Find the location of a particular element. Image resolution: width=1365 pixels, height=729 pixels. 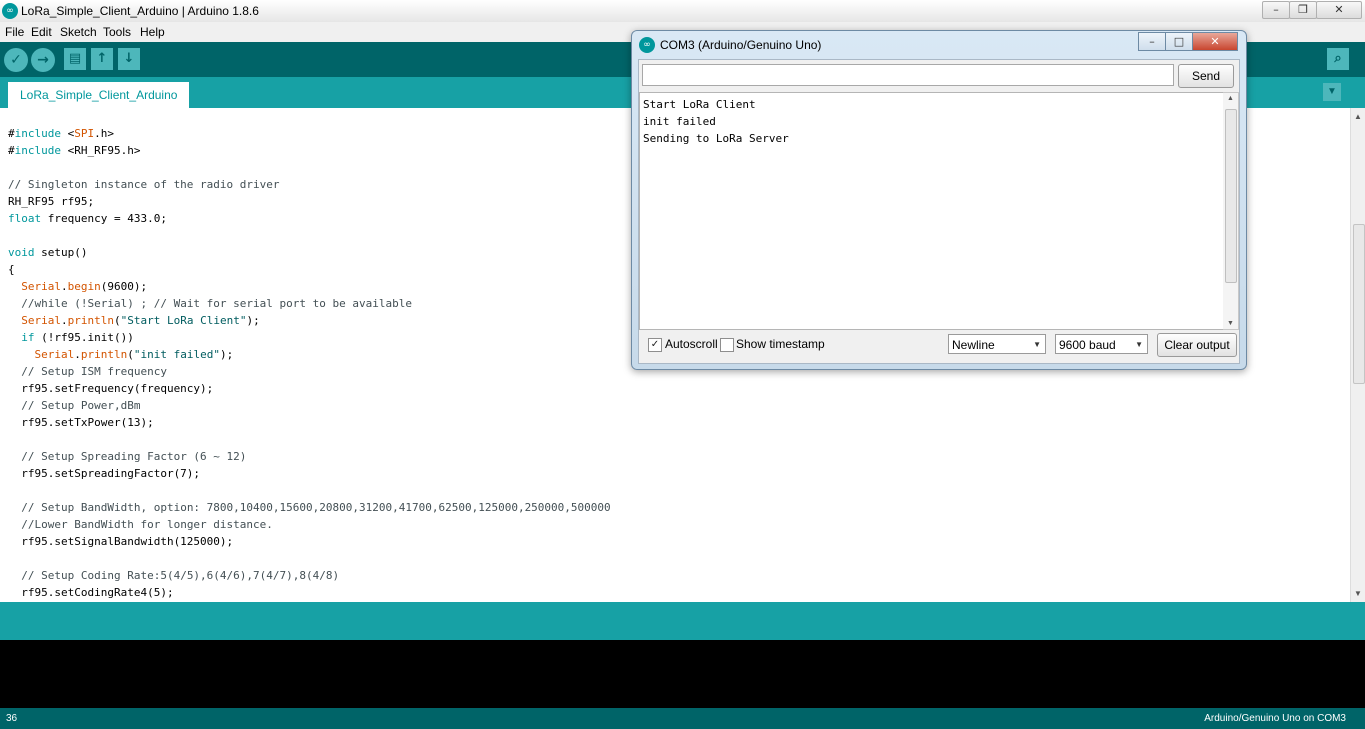

verify-icon: ✓ is located at coordinates (16, 60).